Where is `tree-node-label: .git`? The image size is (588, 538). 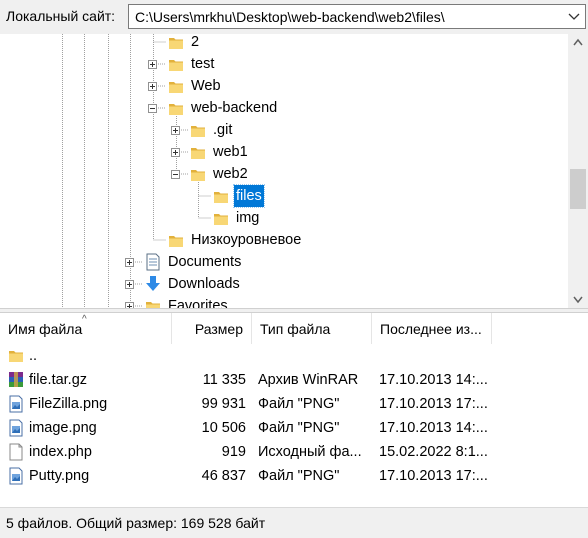
tree-node-label: .git is located at coordinates (222, 130).